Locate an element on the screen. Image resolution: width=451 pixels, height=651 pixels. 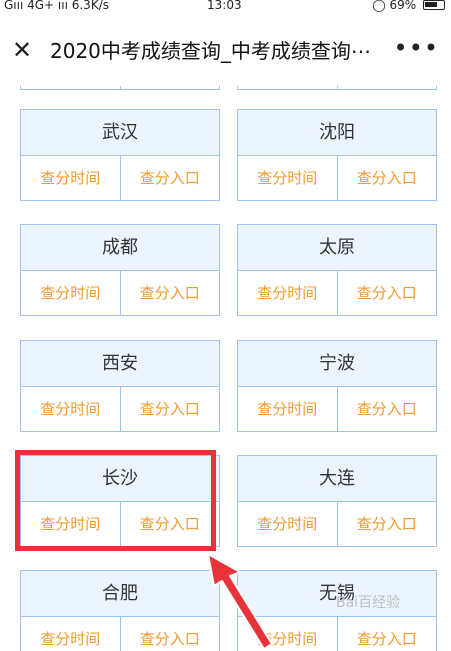
city-card-hefei: 合肥 查分时间 查分入口 is located at coordinates (120, 610).